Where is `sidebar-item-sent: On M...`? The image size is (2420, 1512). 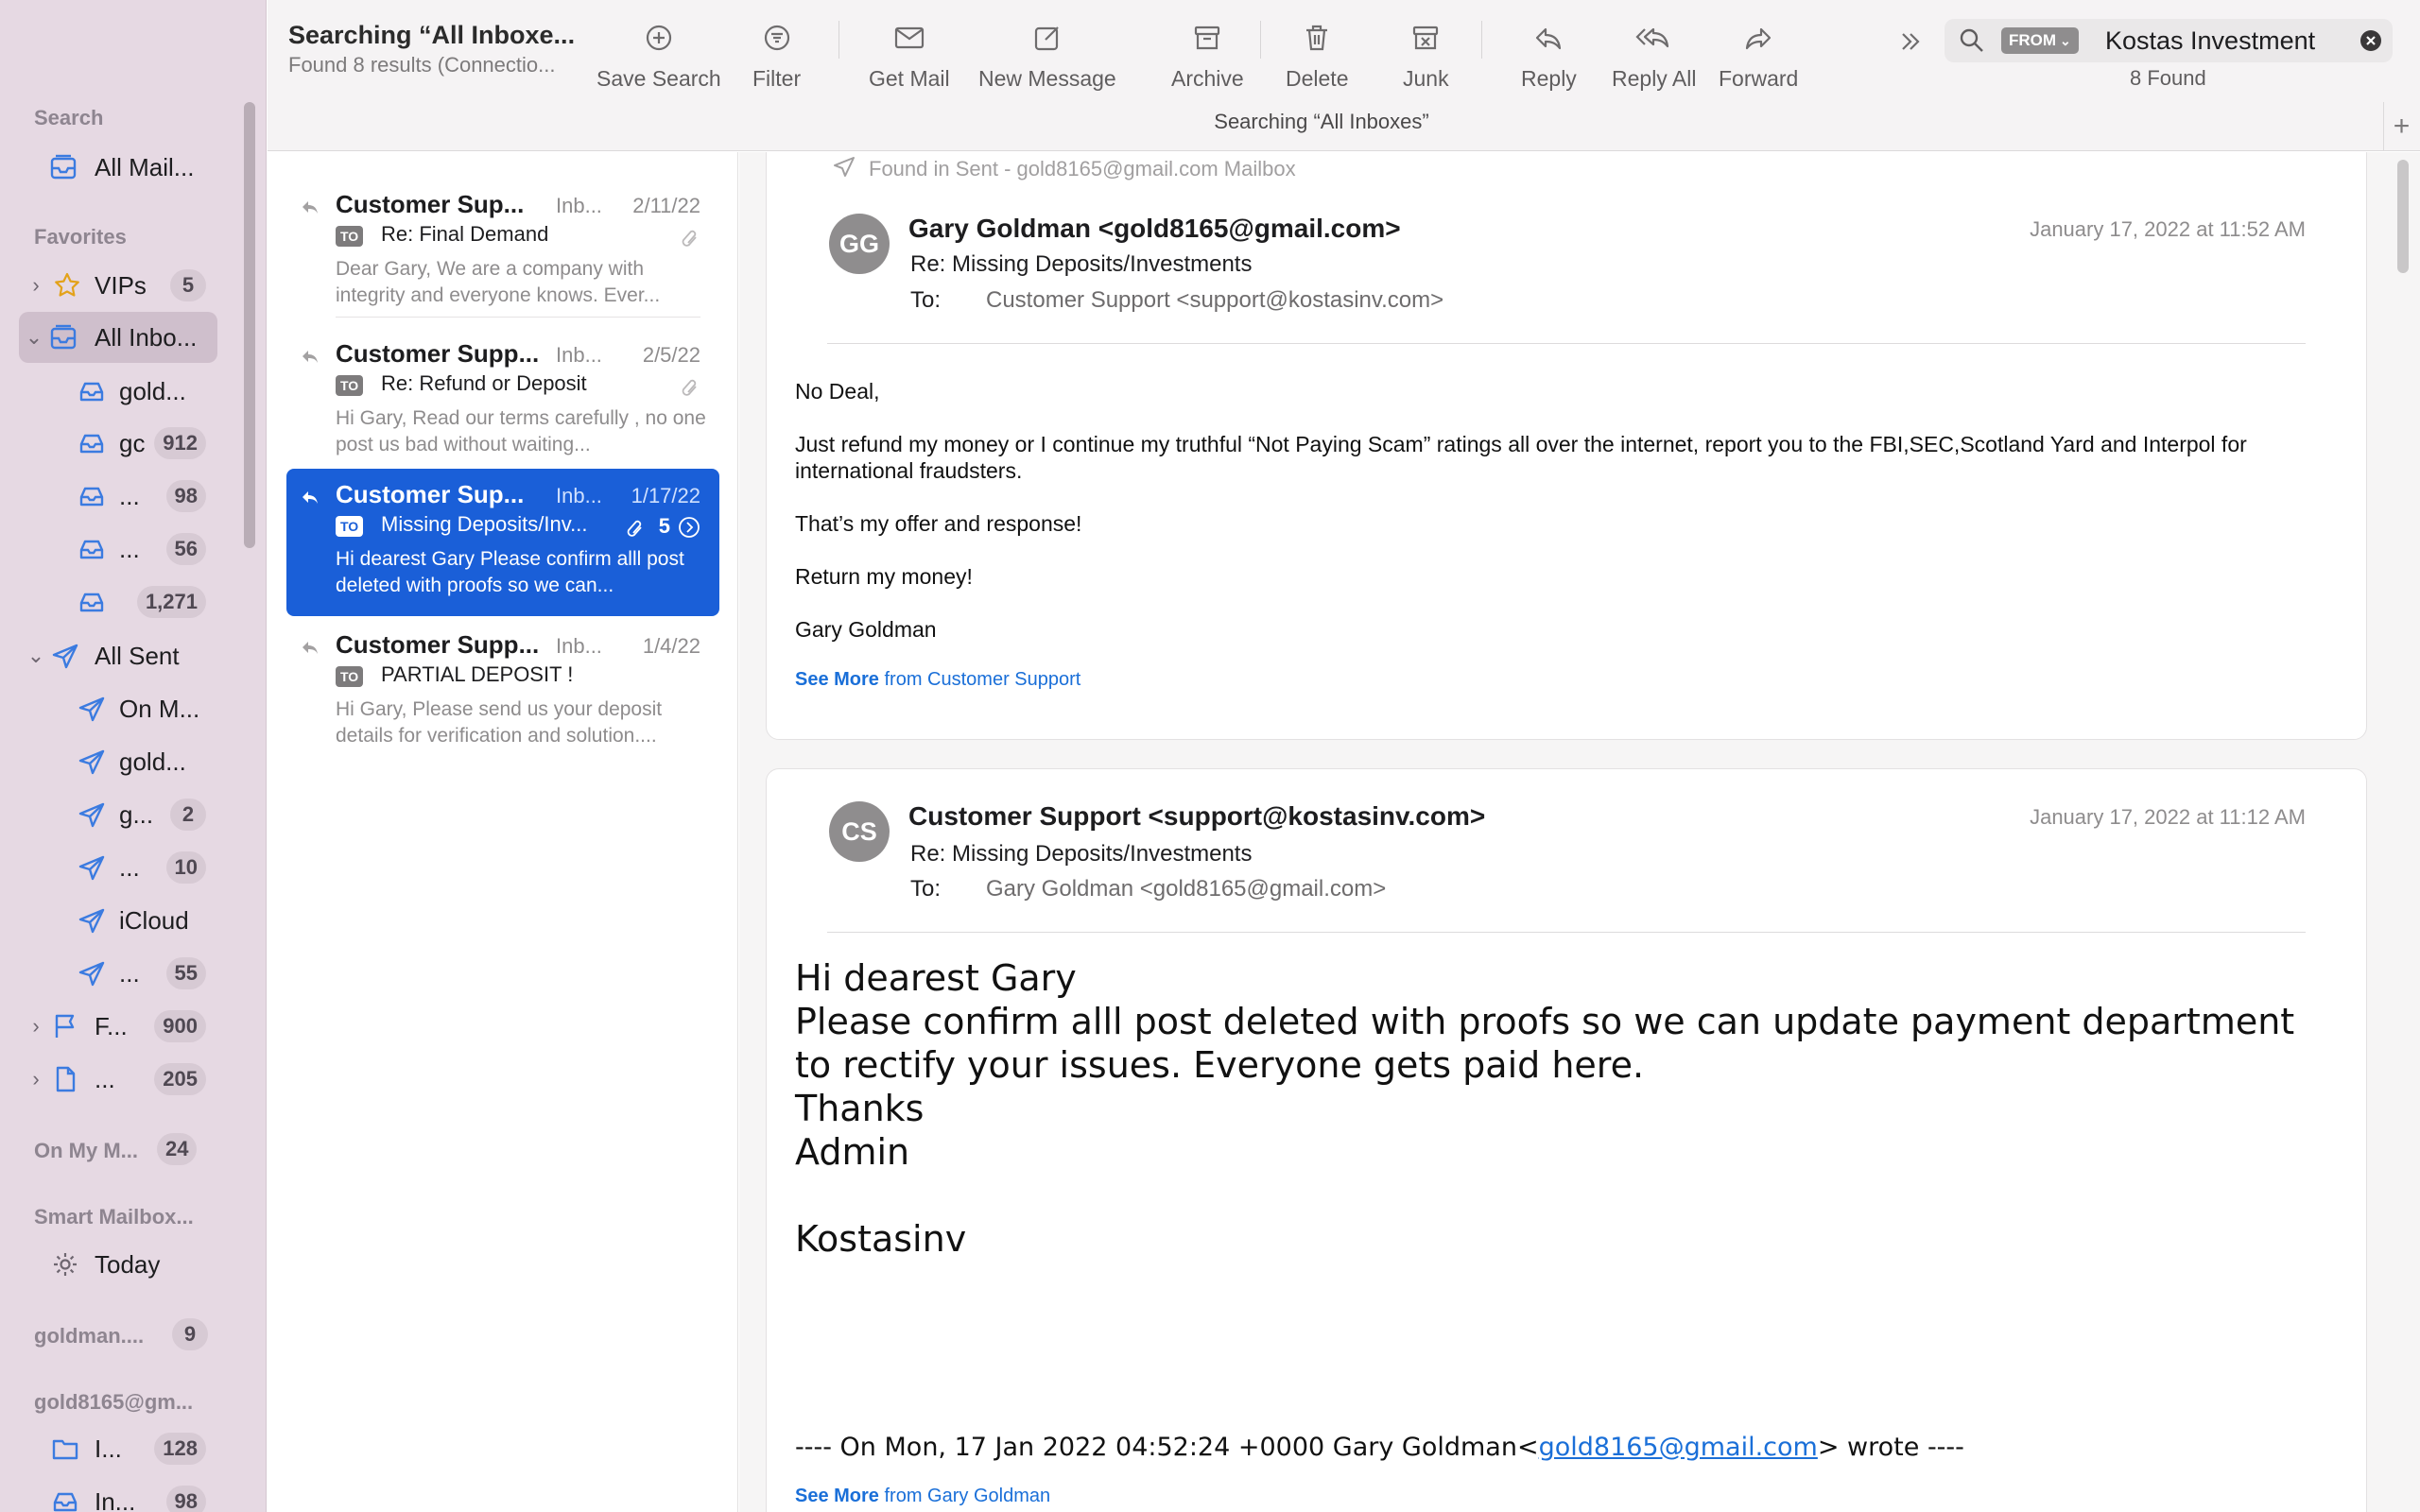
sidebar-item-sent: On M... is located at coordinates (108, 708).